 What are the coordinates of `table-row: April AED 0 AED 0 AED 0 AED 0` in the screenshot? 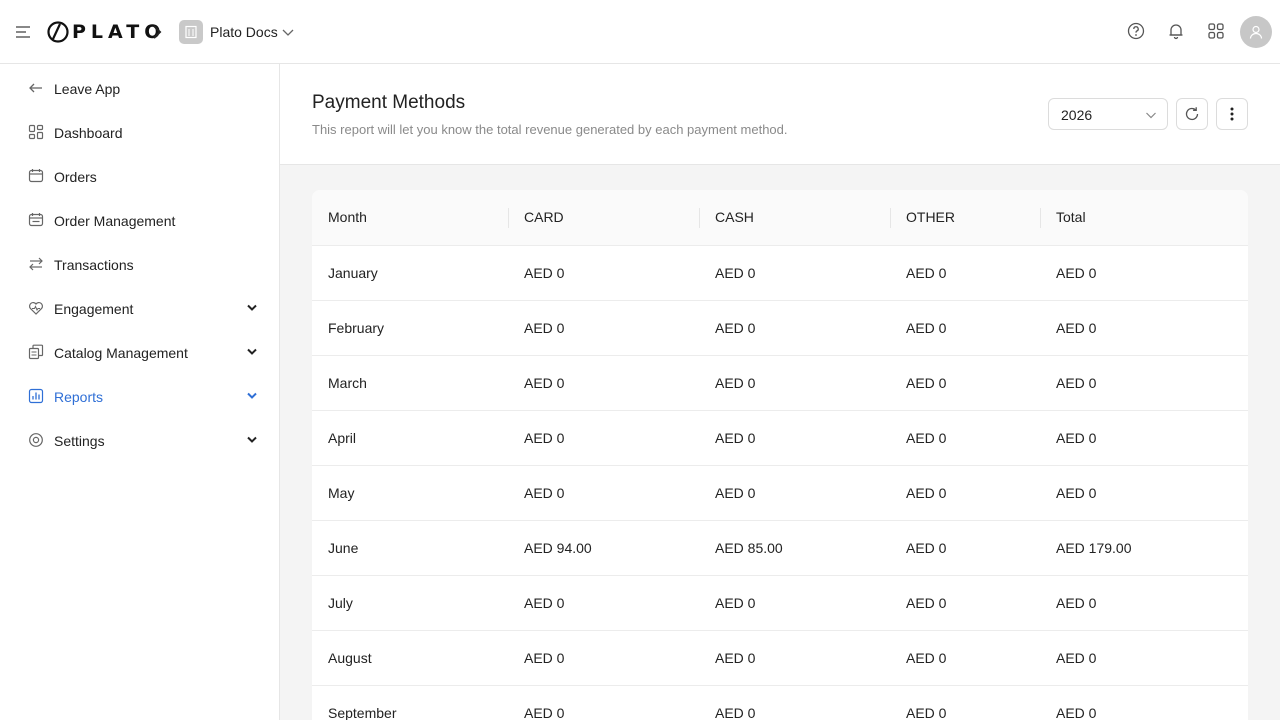 It's located at (780, 438).